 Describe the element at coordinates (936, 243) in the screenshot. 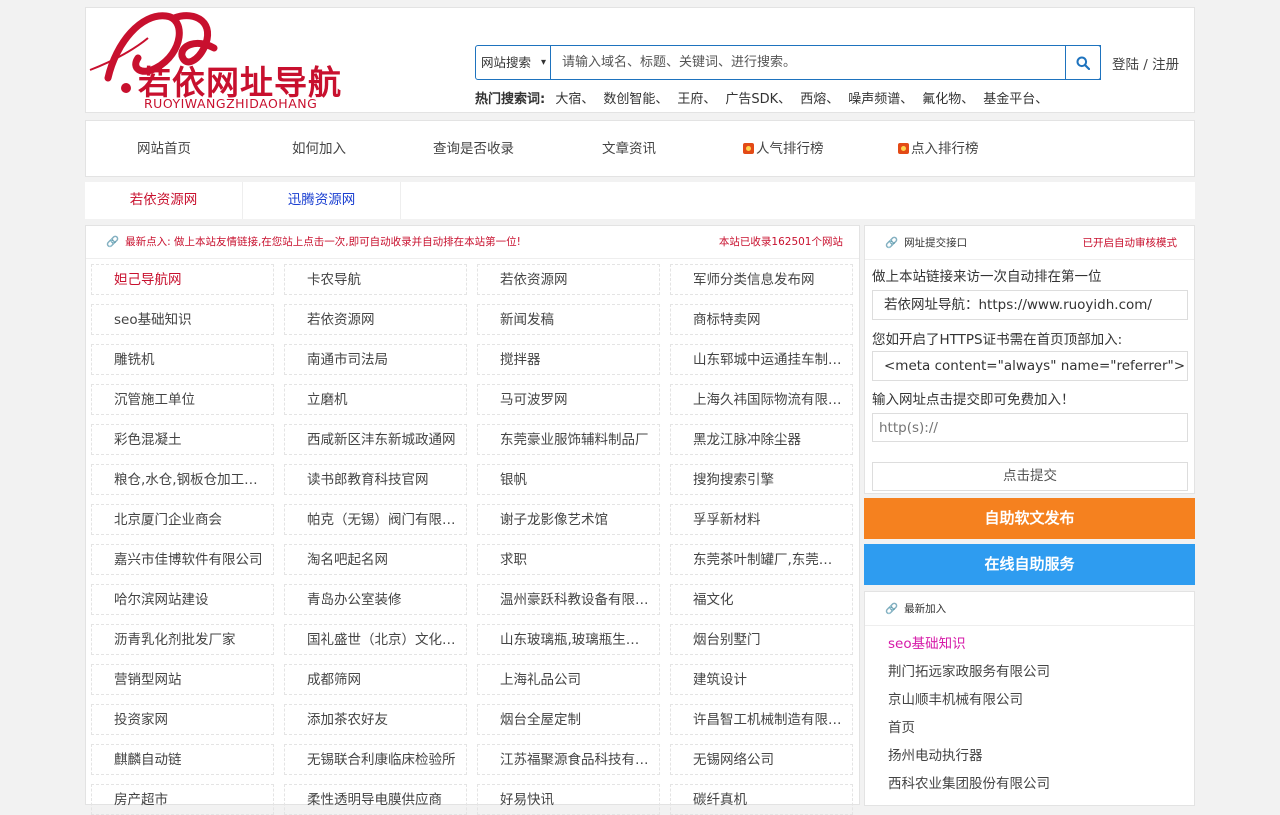

I see `submit-title: 网址提交接口` at that location.